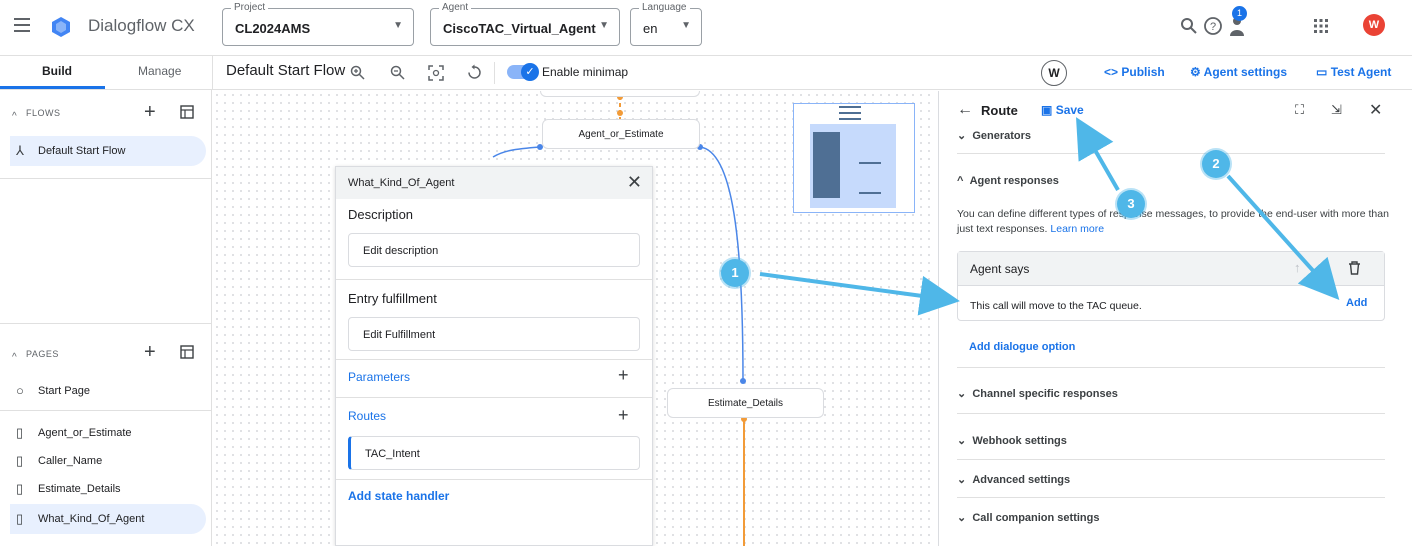  I want to click on page-icon: ▯, so click(20, 432).